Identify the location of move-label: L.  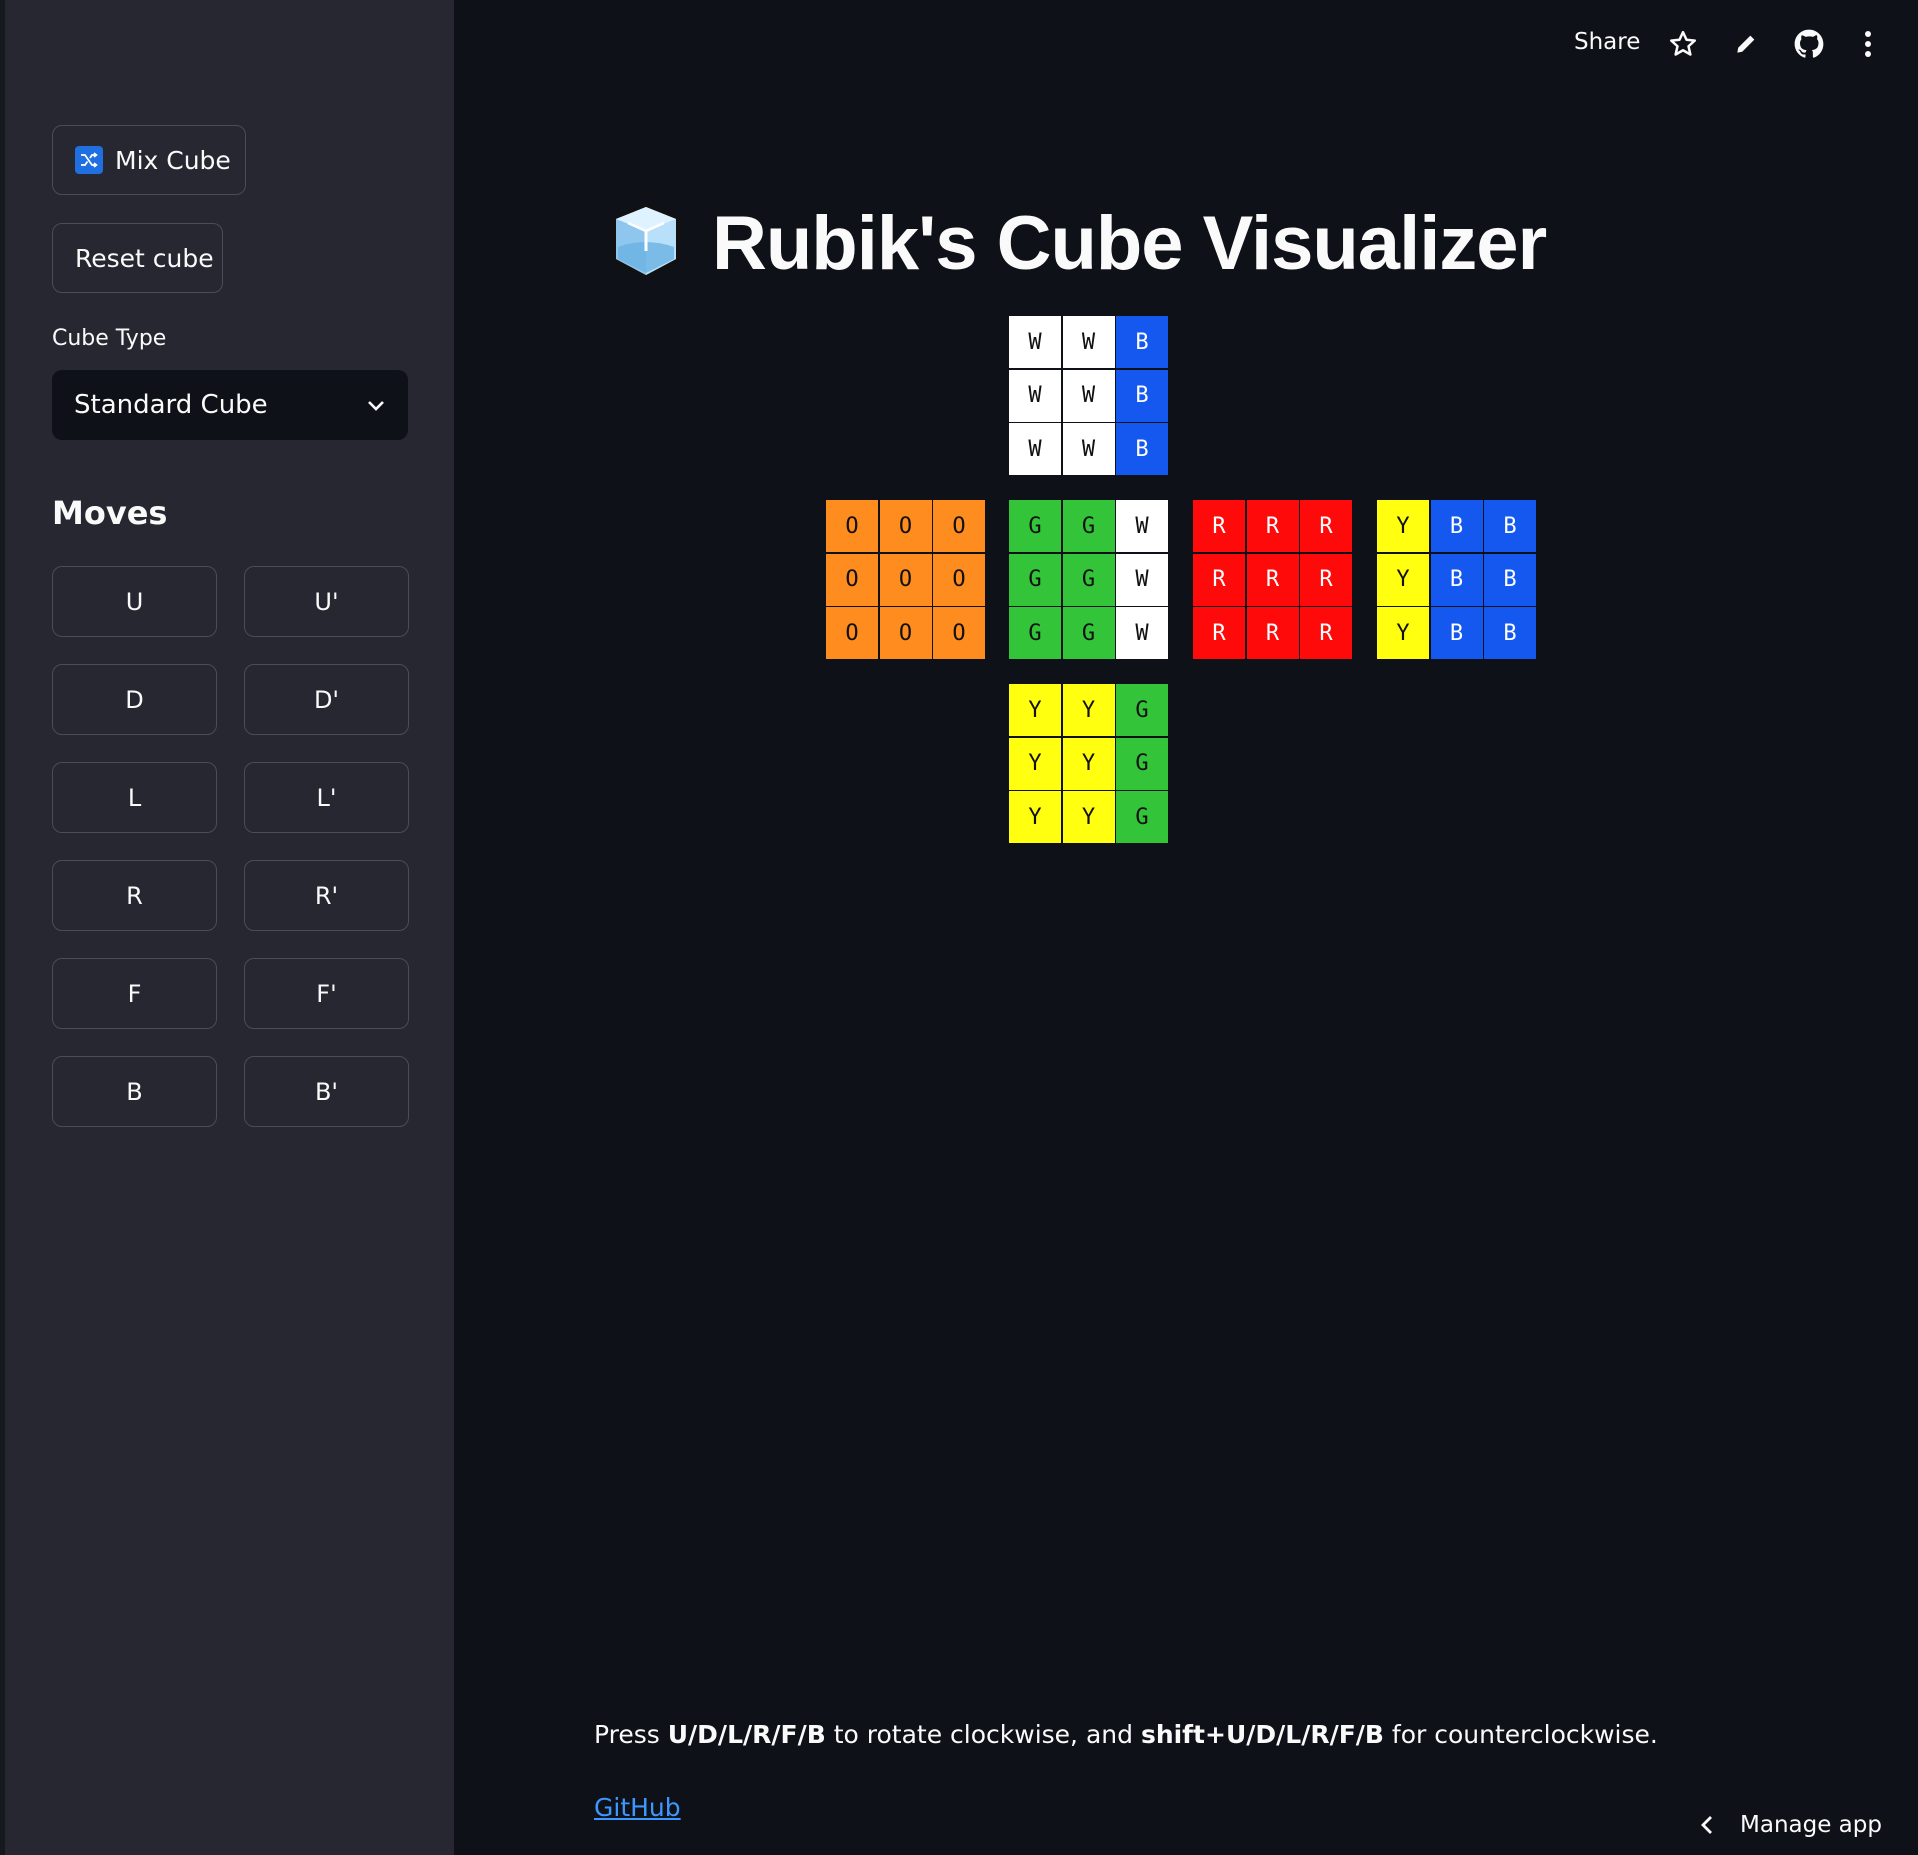
(134, 797).